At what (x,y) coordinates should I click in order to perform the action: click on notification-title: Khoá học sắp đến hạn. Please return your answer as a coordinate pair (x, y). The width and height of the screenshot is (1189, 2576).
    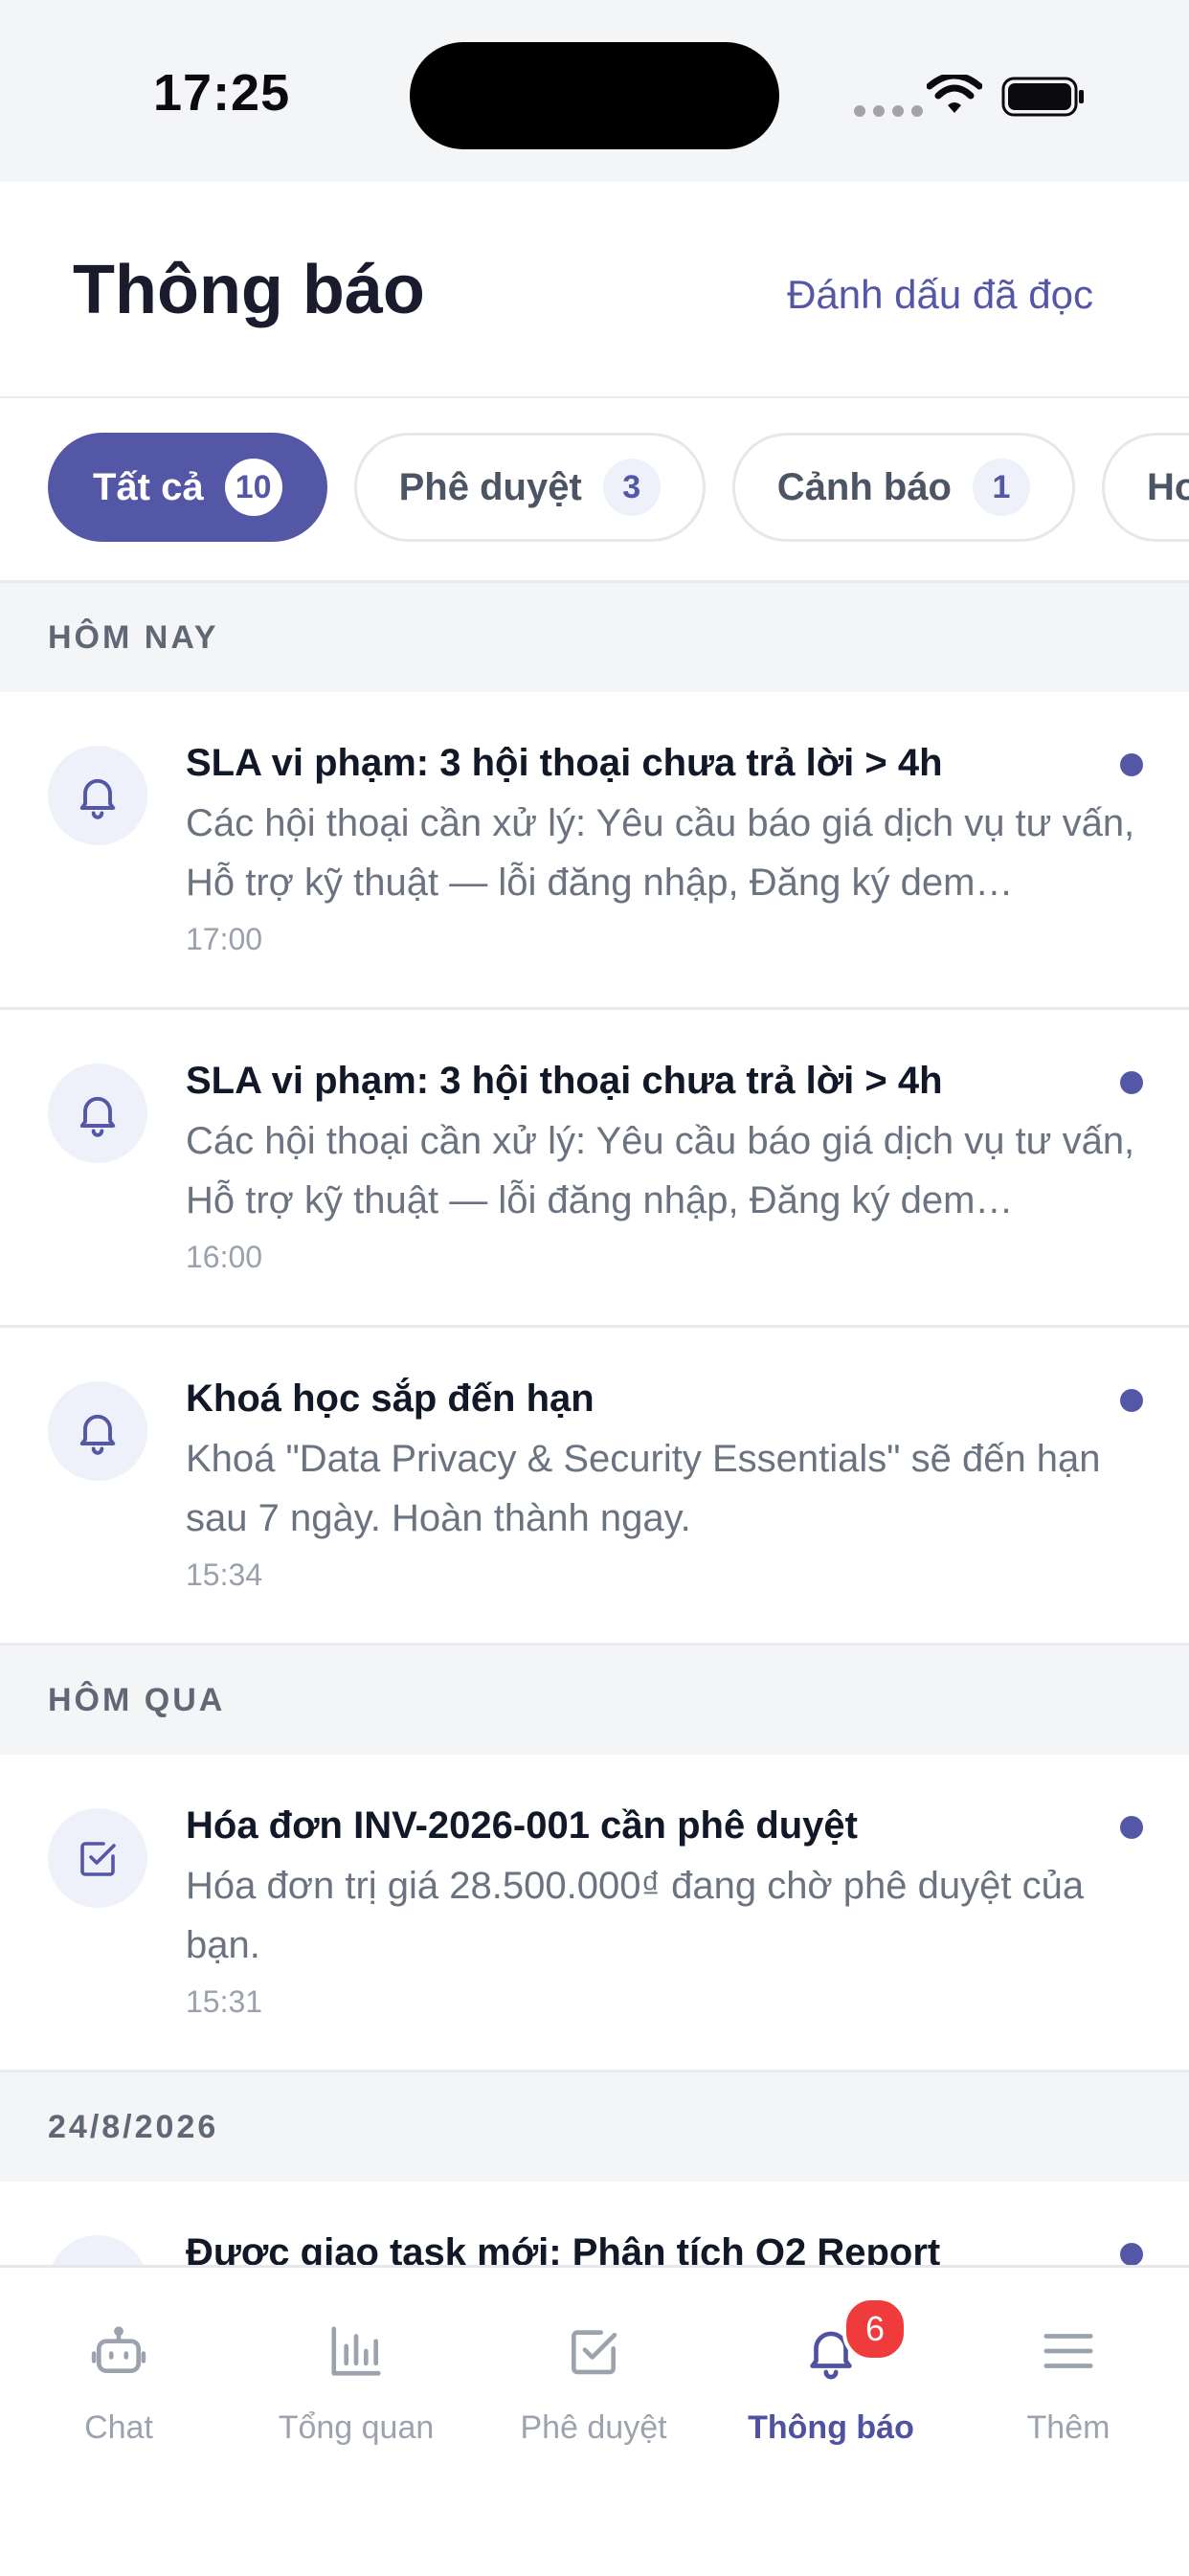
    Looking at the image, I should click on (390, 1399).